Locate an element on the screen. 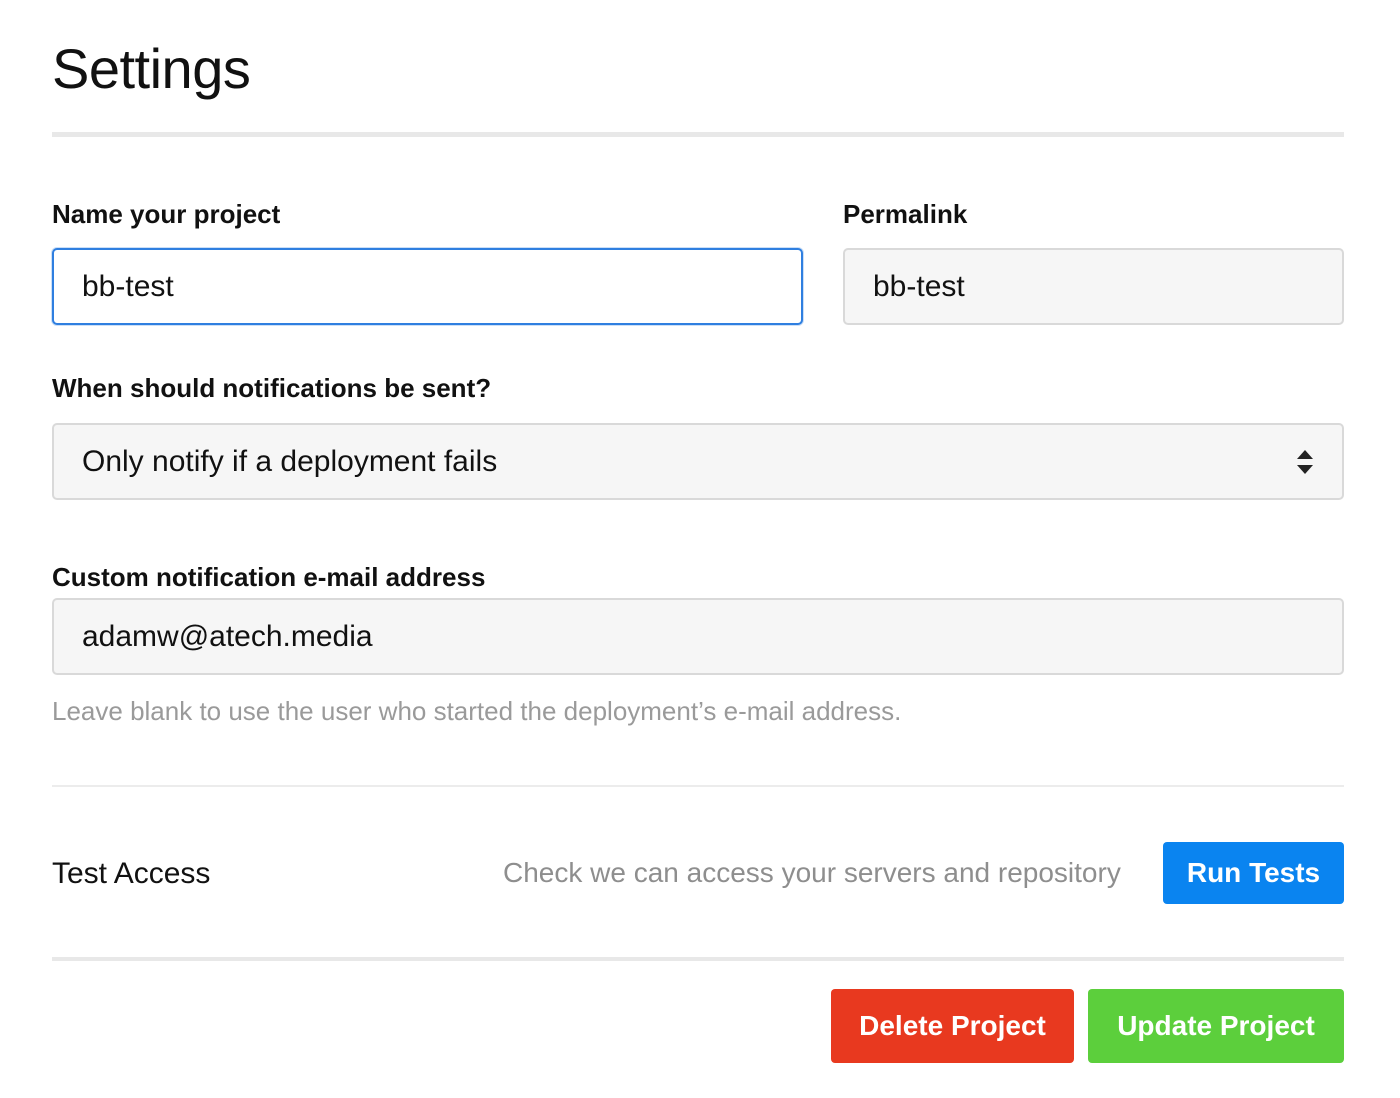 The width and height of the screenshot is (1400, 1098). notifications-select: Only notify if a deployment fails is located at coordinates (698, 461).